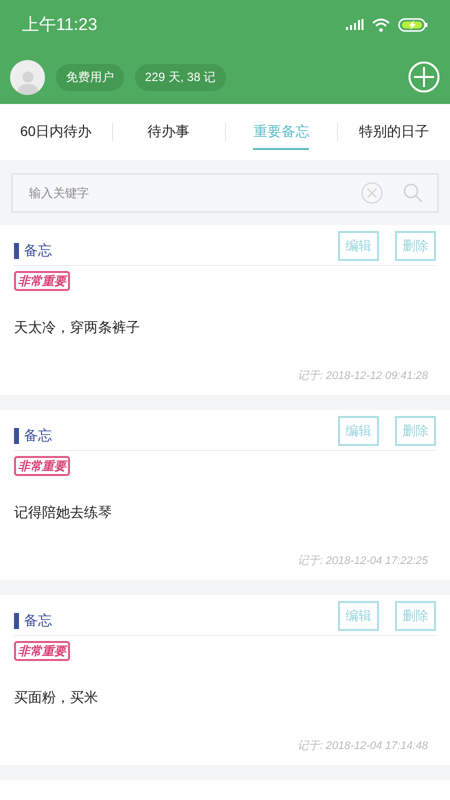  What do you see at coordinates (56, 132) in the screenshot?
I see `tab: 60日内待办` at bounding box center [56, 132].